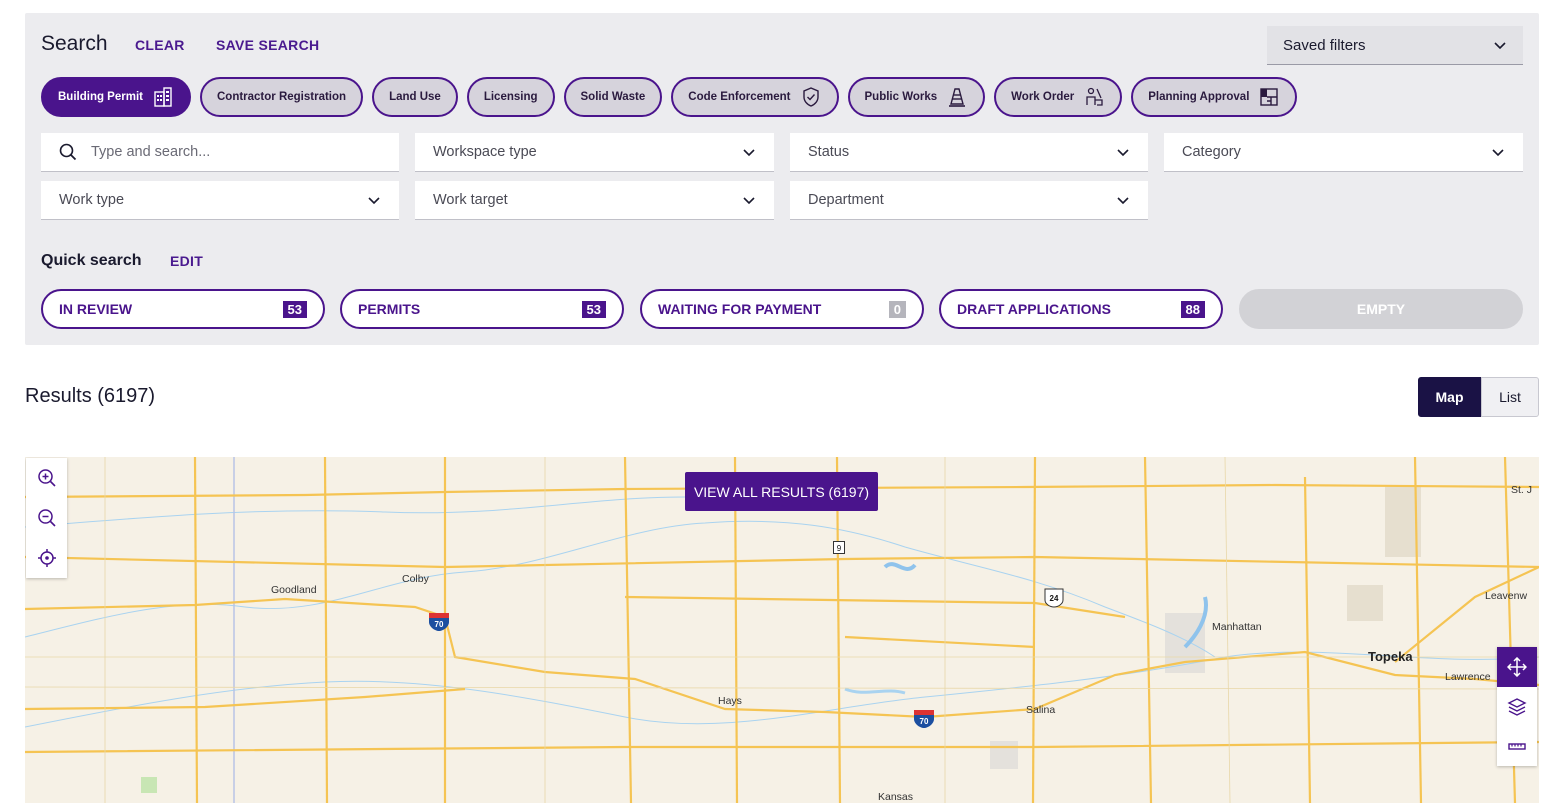 This screenshot has height=803, width=1565. I want to click on work-target-label: Work target, so click(470, 200).